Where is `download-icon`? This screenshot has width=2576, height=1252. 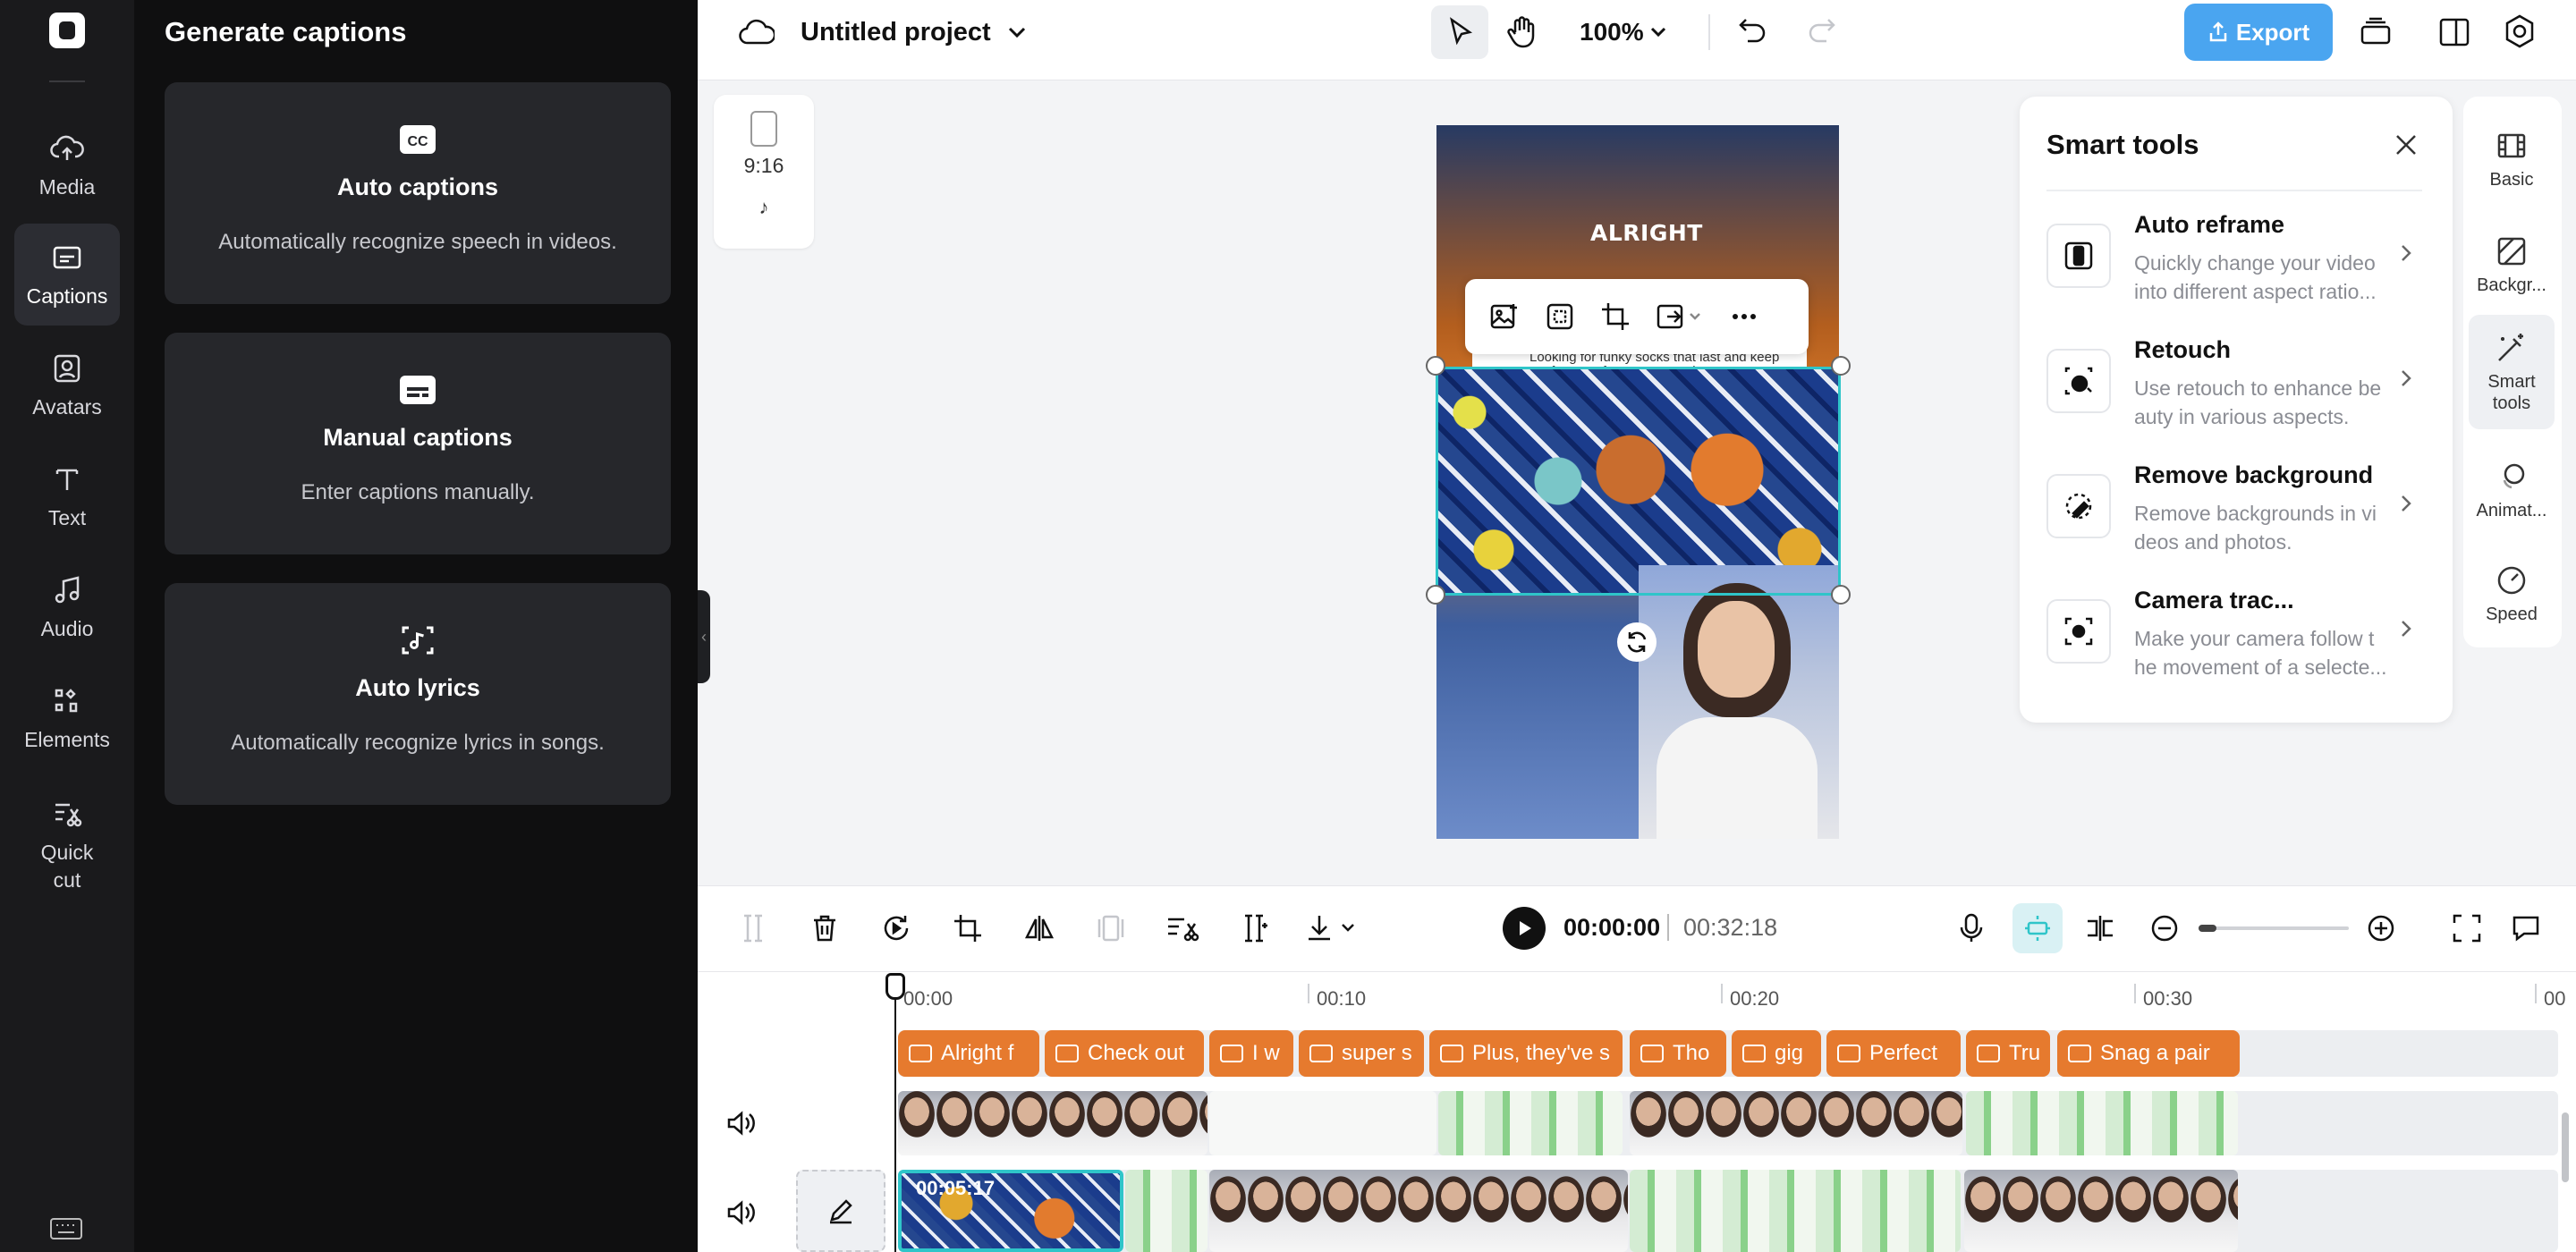
download-icon is located at coordinates (1331, 928).